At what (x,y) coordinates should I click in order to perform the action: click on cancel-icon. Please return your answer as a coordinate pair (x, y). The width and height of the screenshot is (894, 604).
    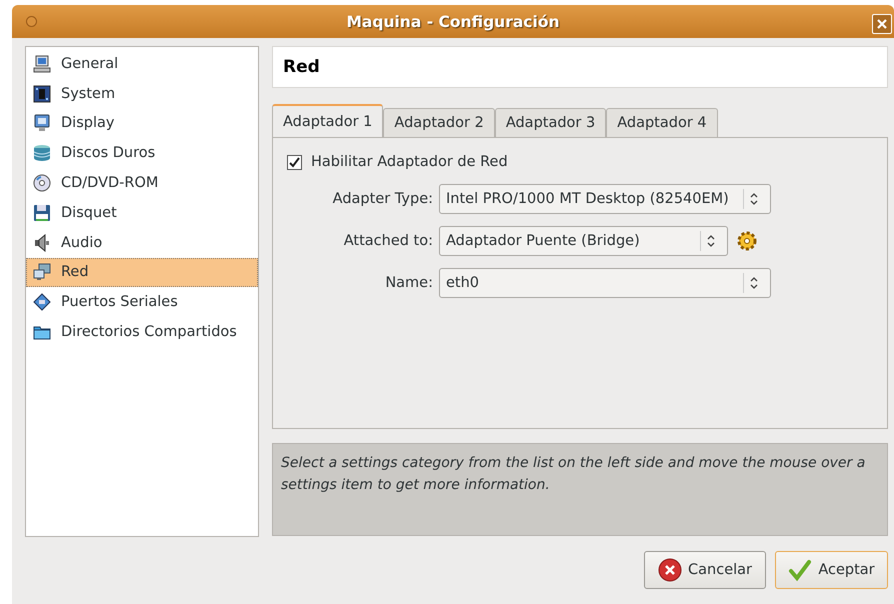
    Looking at the image, I should click on (670, 570).